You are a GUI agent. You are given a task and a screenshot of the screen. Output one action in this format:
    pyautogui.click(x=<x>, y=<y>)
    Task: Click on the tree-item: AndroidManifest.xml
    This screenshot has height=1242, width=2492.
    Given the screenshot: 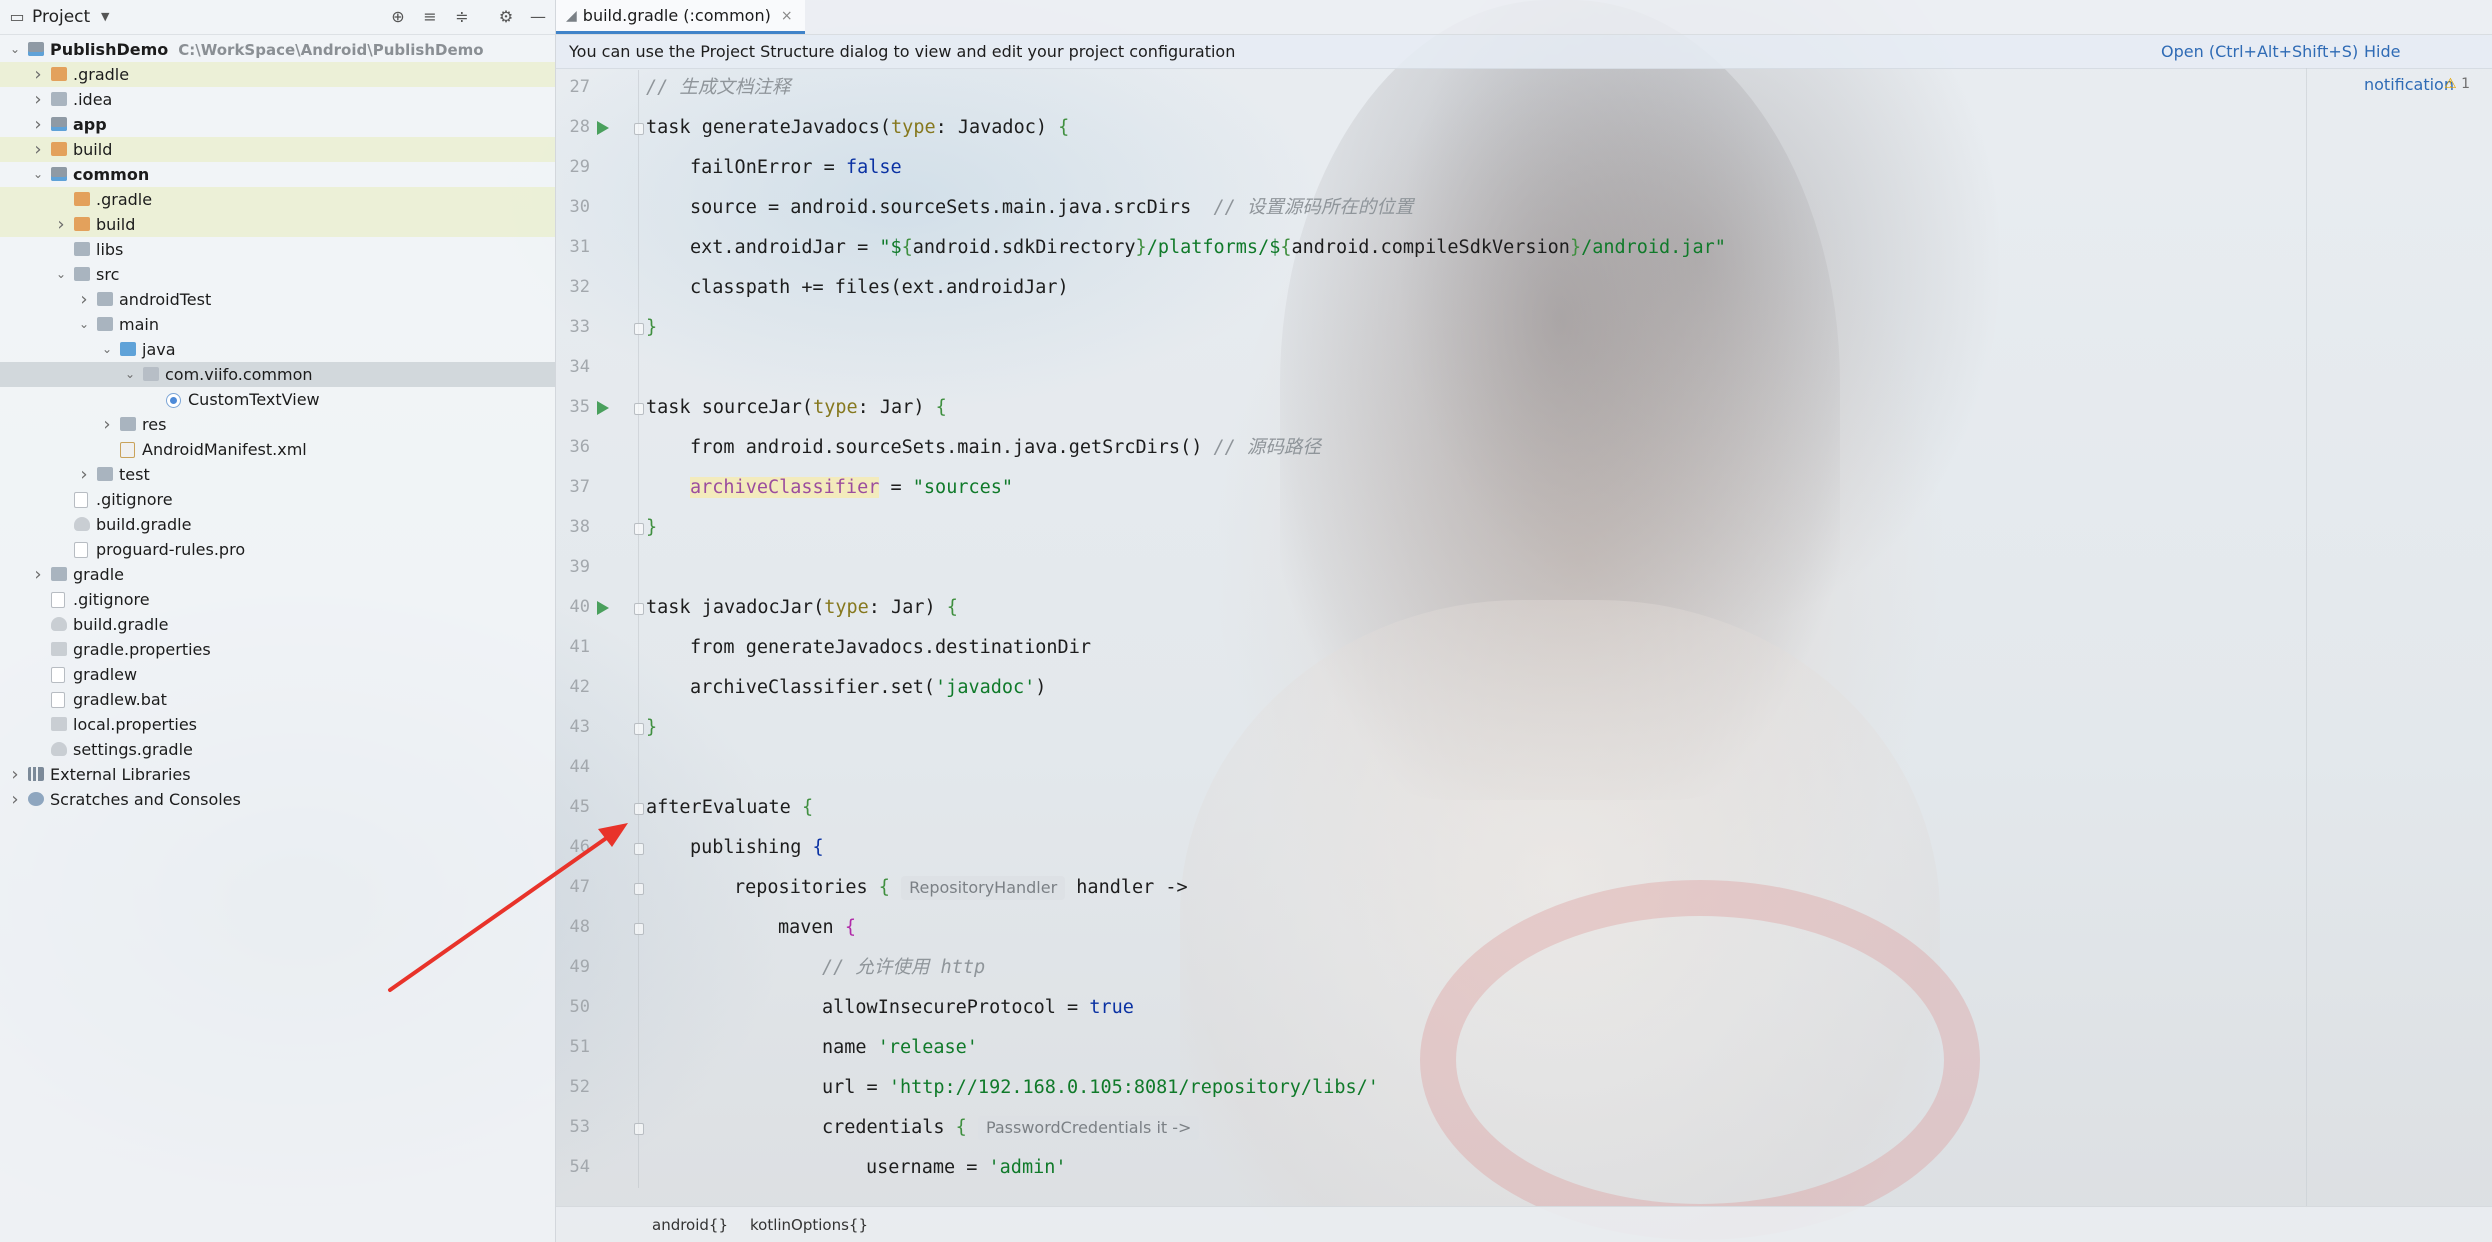 What is the action you would take?
    pyautogui.click(x=277, y=449)
    